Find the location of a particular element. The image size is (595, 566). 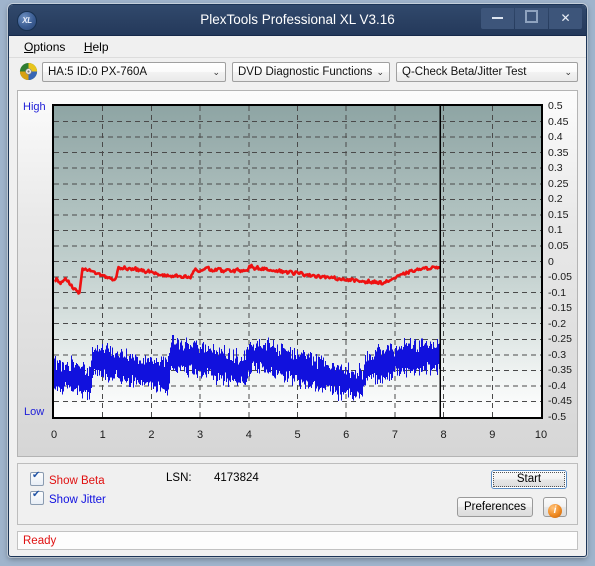

y-axis-tick: -0.05 is located at coordinates (560, 277).